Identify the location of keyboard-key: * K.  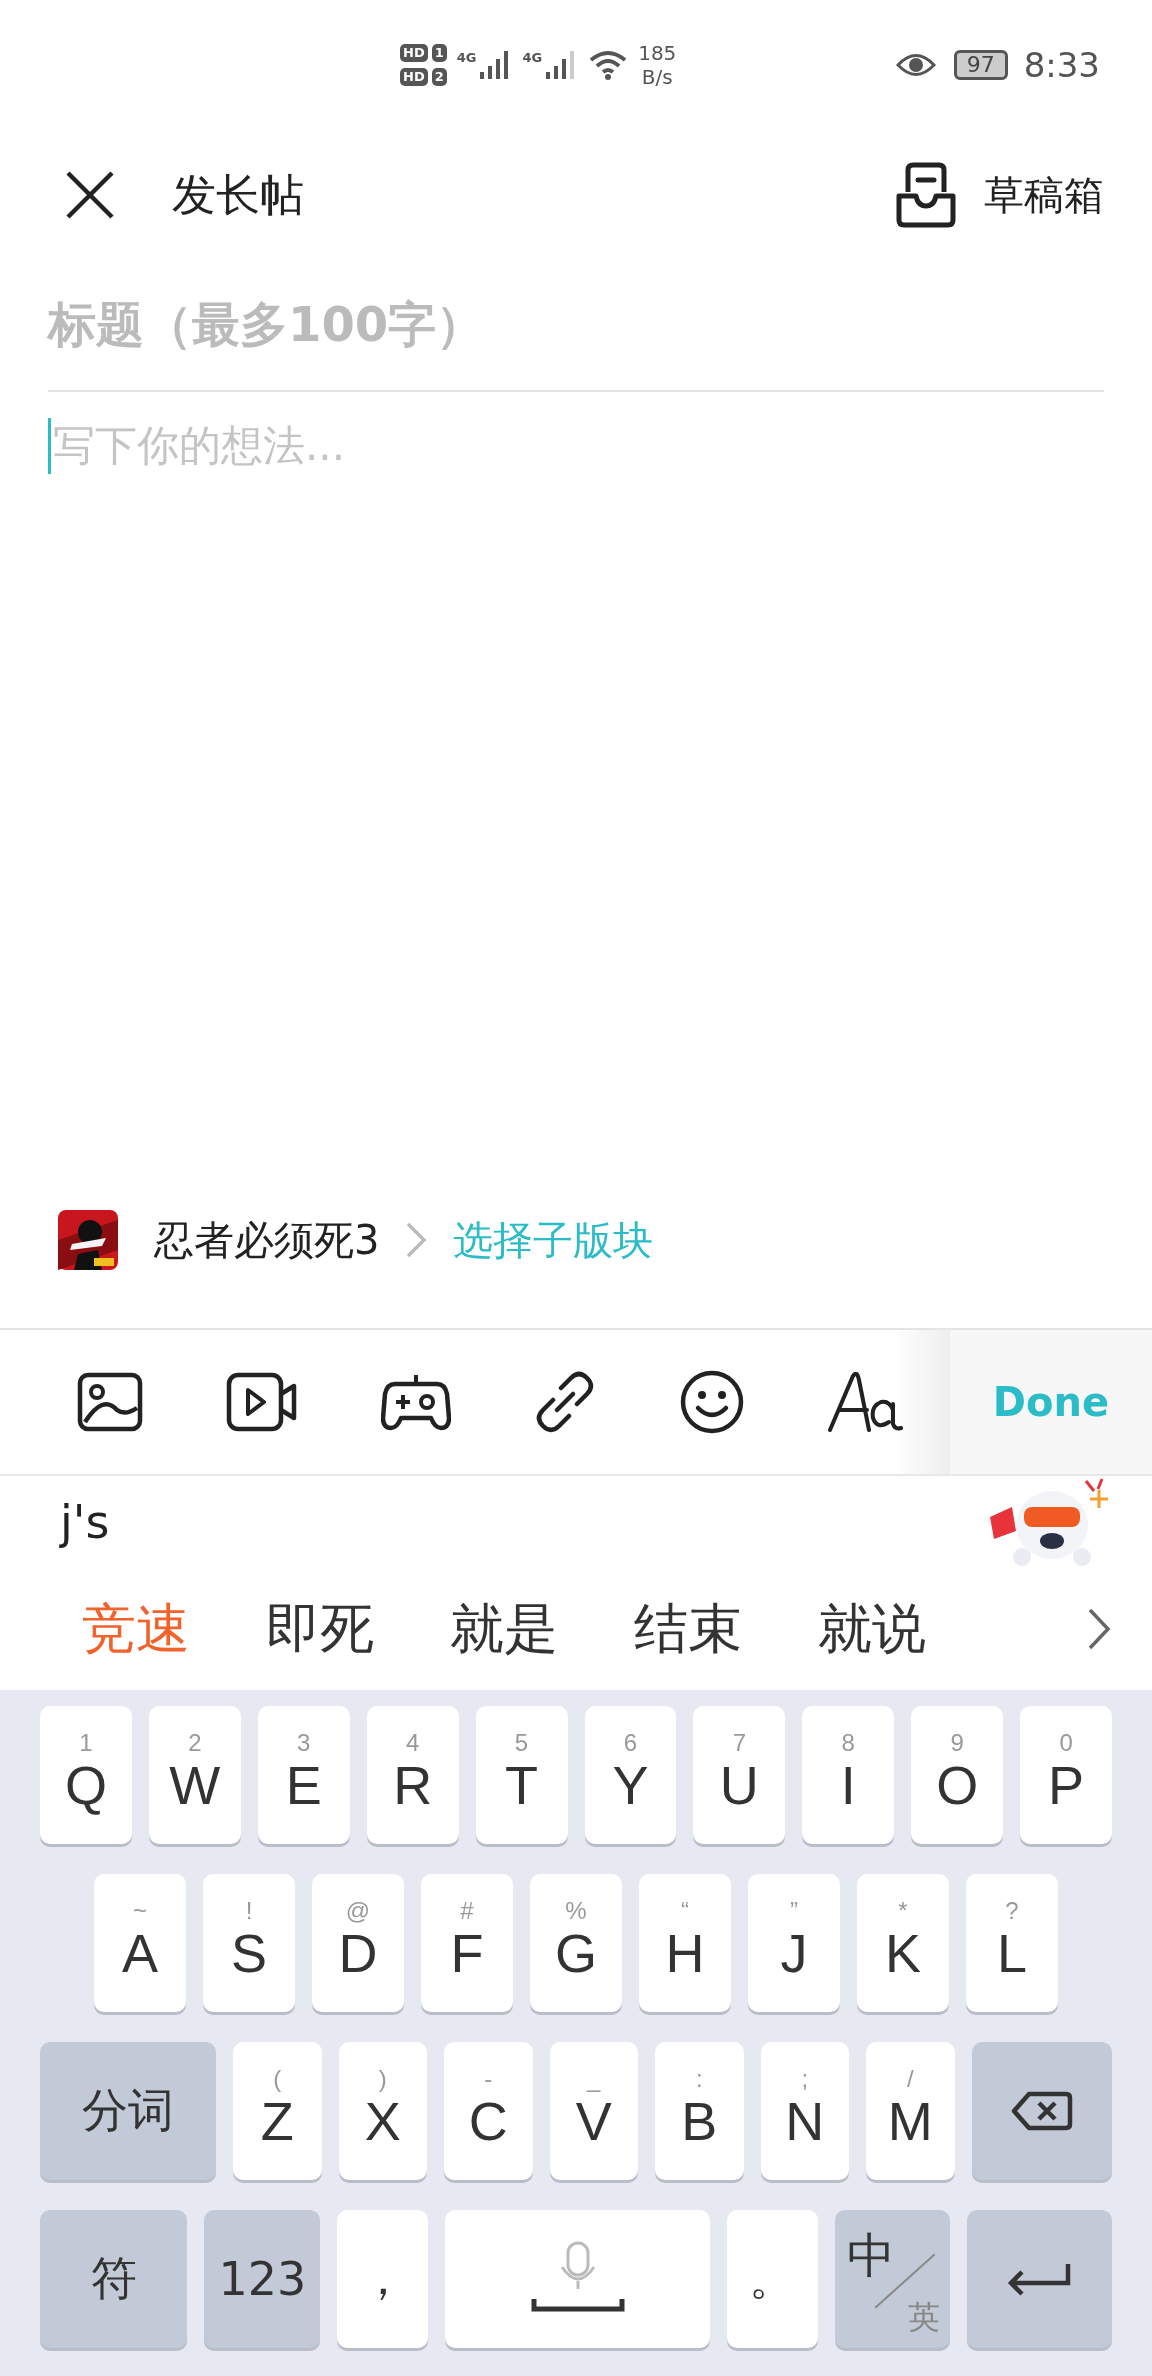
(903, 1943).